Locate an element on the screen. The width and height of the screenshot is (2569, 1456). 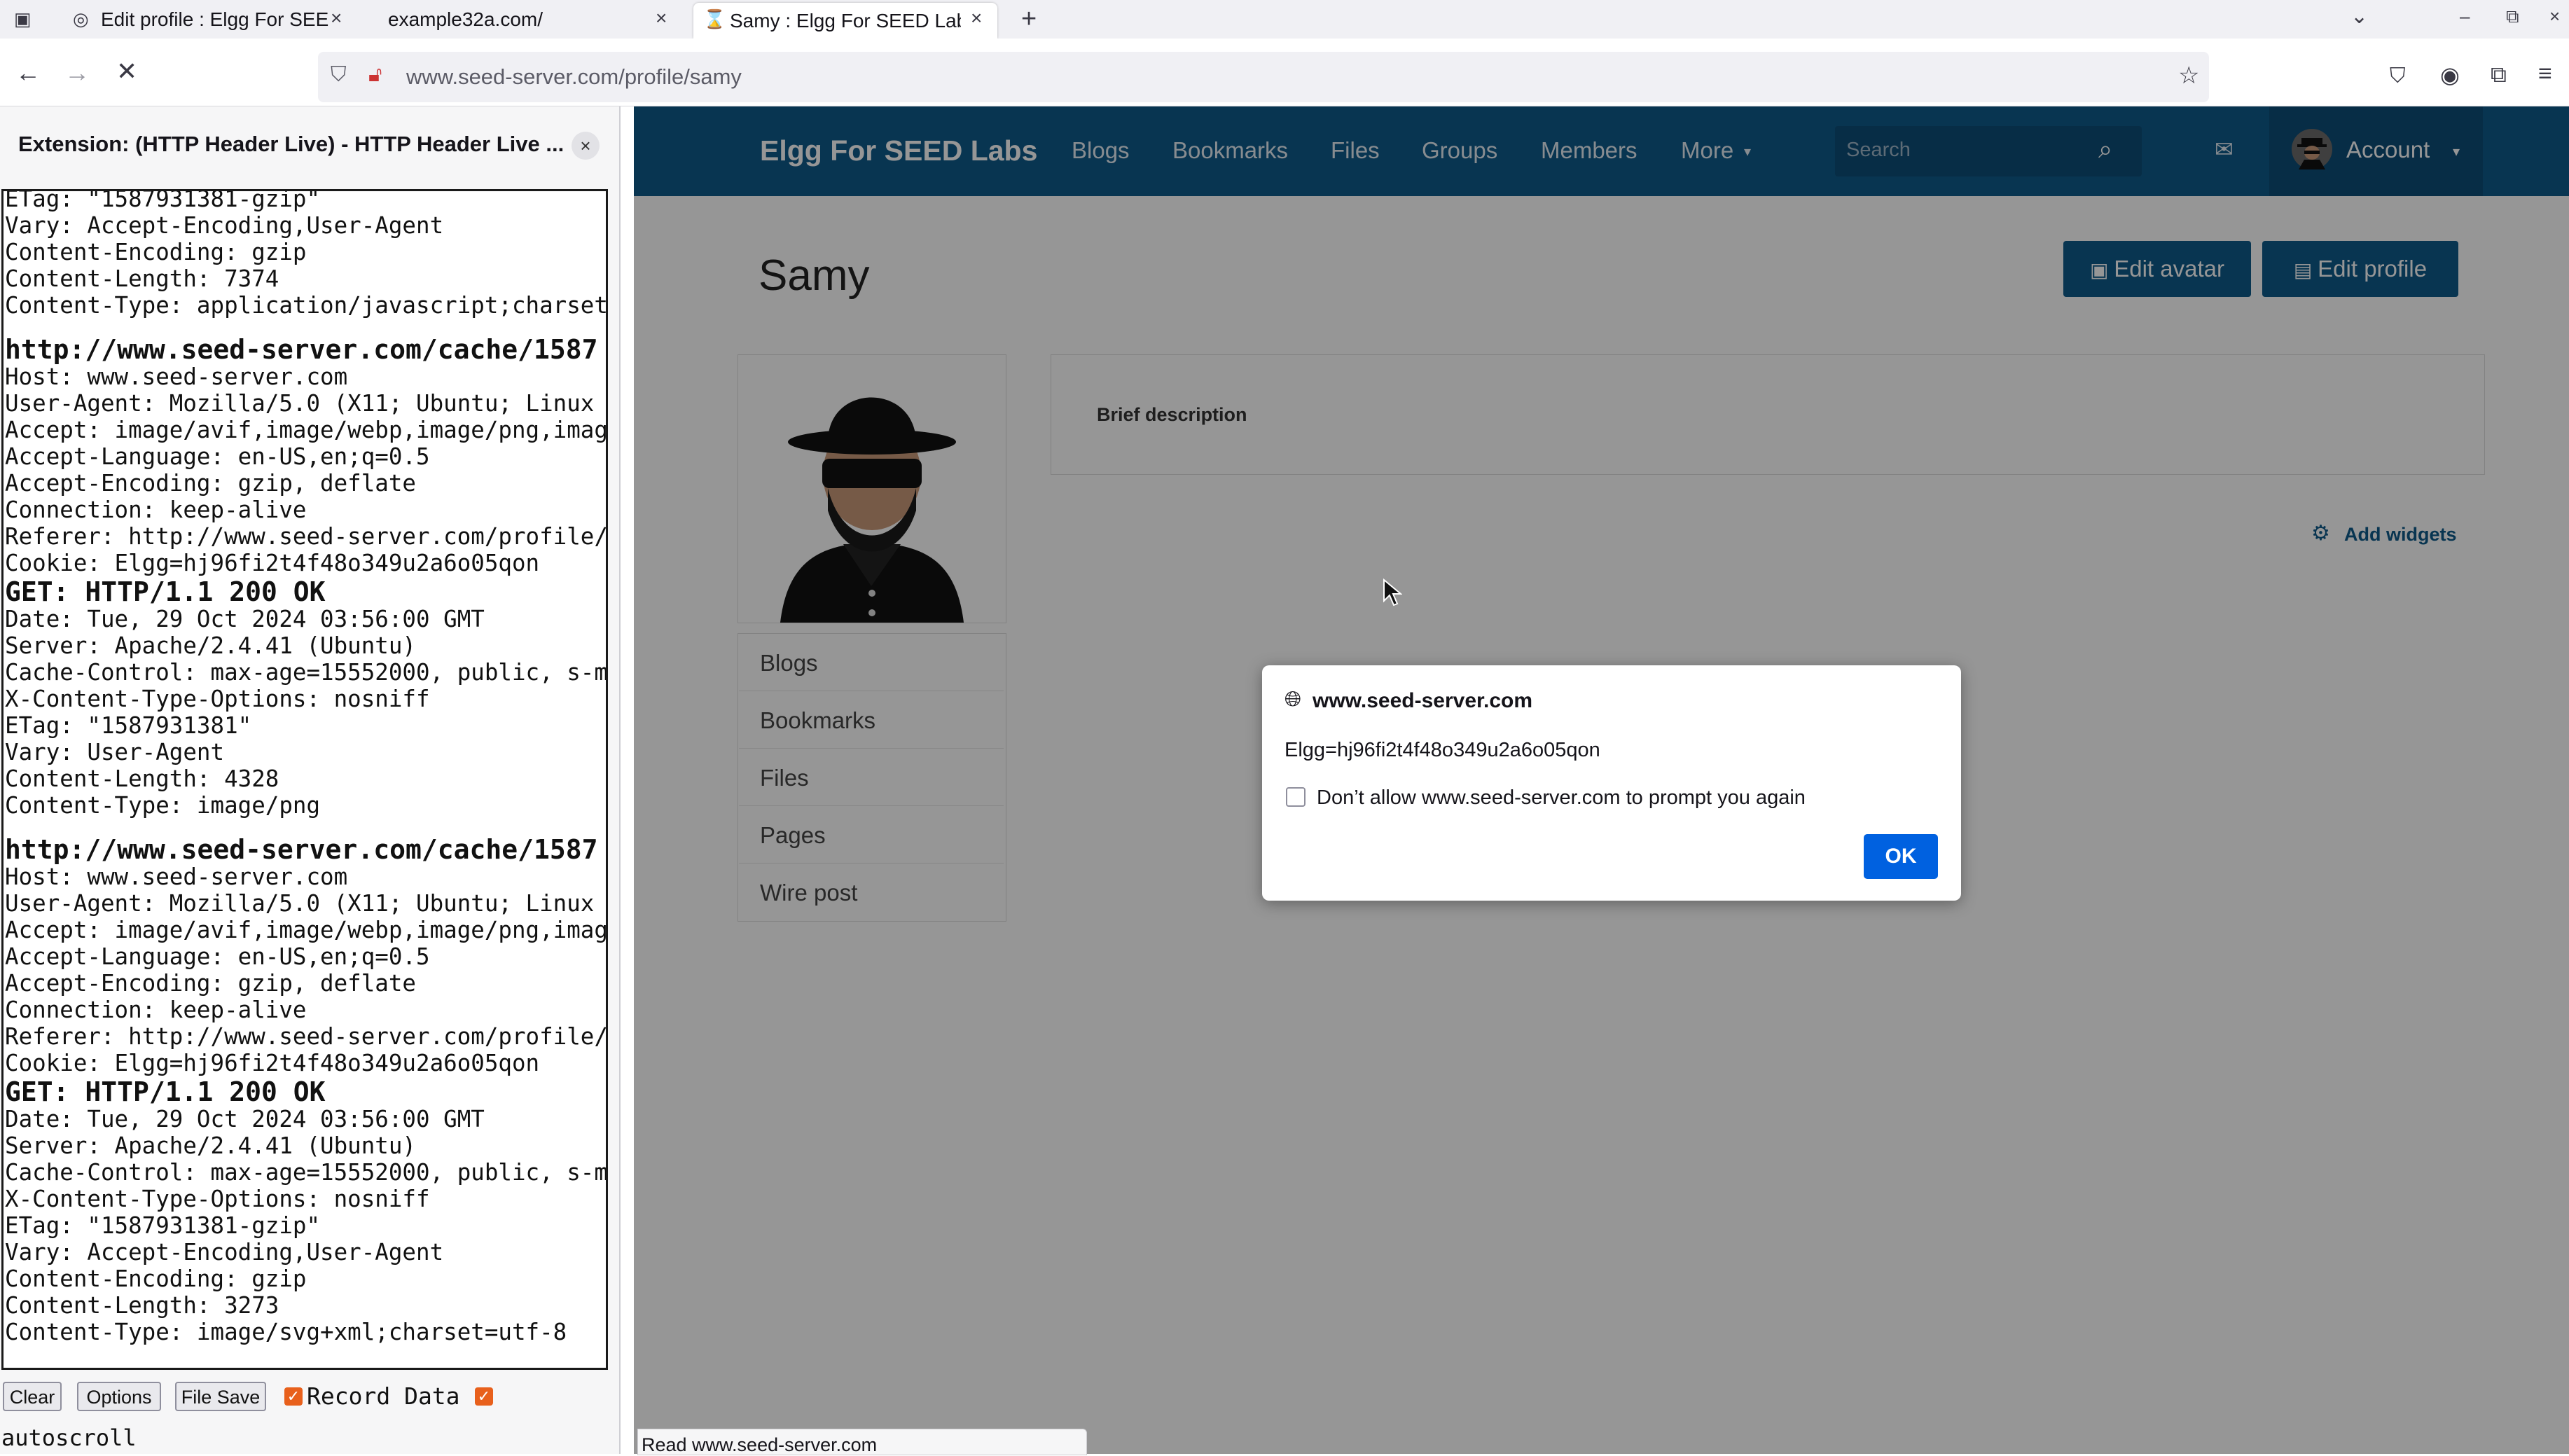
dialog-message: Elgg=hj96fi2t4f48o349u2a6o05qon is located at coordinates (1442, 750).